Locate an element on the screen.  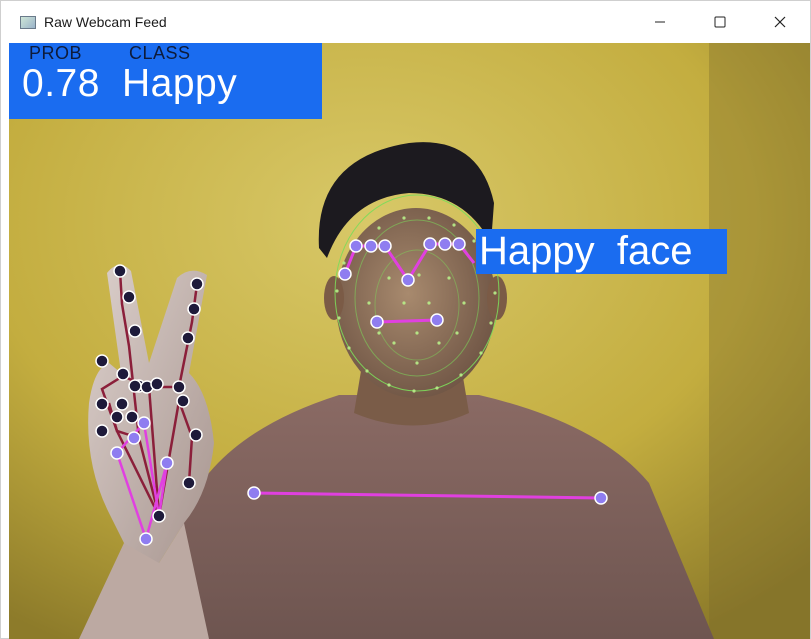
minimize-icon is located at coordinates (660, 22).